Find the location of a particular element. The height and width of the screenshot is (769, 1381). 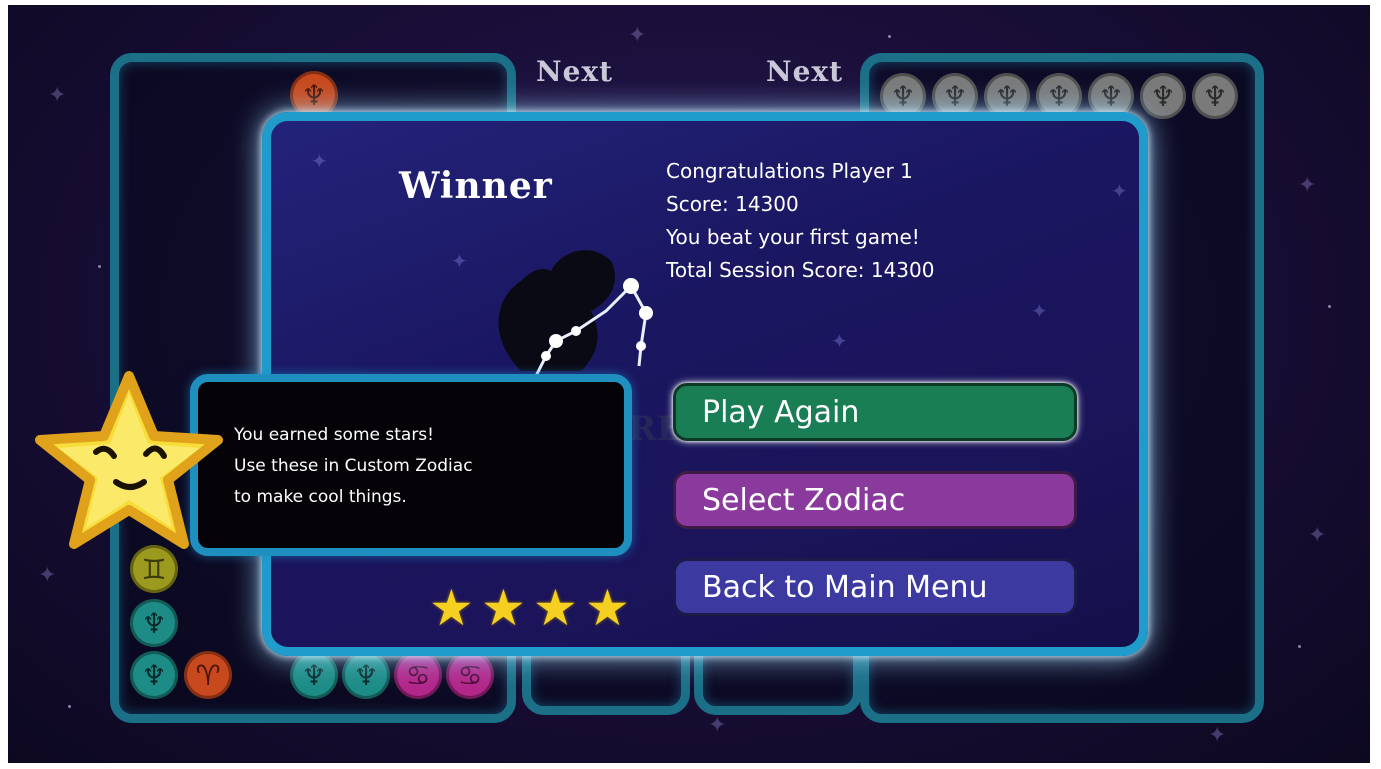

play-again-button: Play Again is located at coordinates (875, 412).